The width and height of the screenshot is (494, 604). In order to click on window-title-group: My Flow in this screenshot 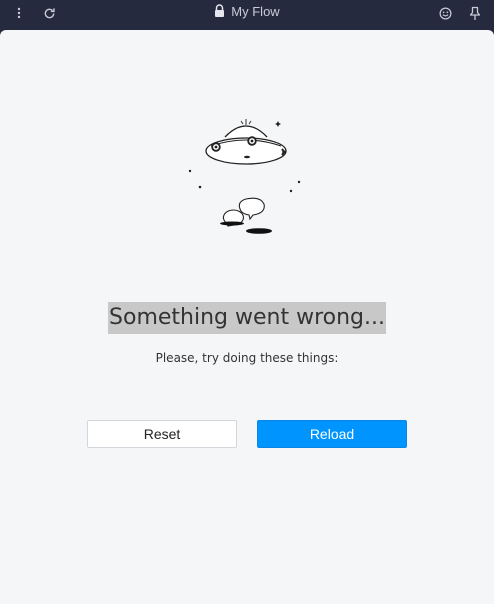, I will do `click(247, 11)`.